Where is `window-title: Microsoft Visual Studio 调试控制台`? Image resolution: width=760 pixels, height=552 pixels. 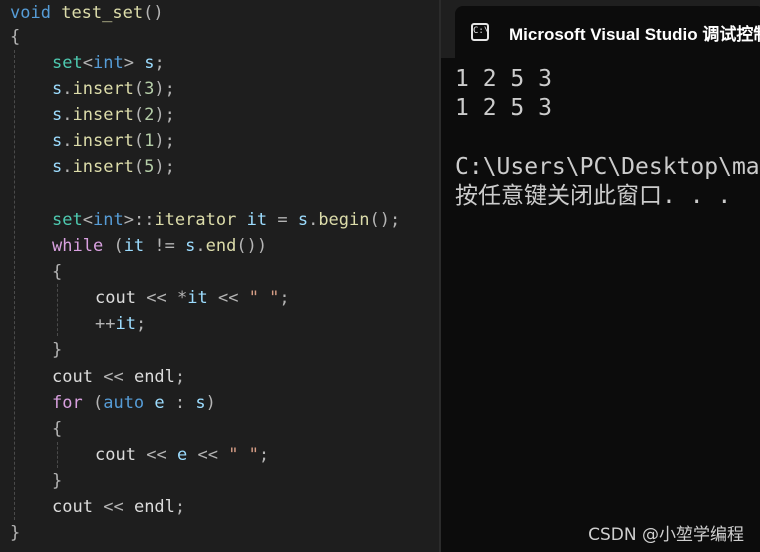 window-title: Microsoft Visual Studio 调试控制台 is located at coordinates (634, 34).